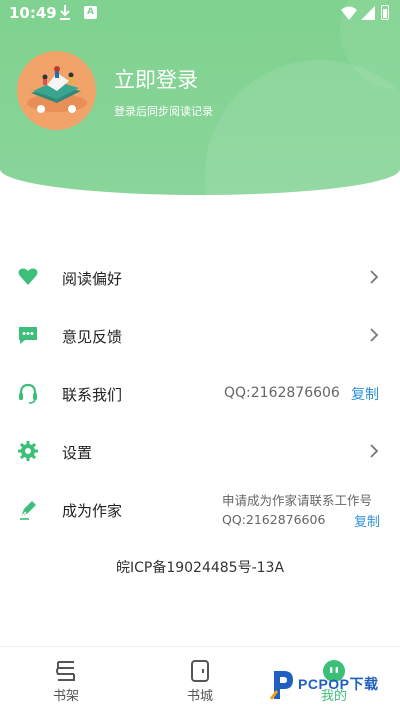 This screenshot has height=711, width=400. I want to click on book-icon, so click(200, 671).